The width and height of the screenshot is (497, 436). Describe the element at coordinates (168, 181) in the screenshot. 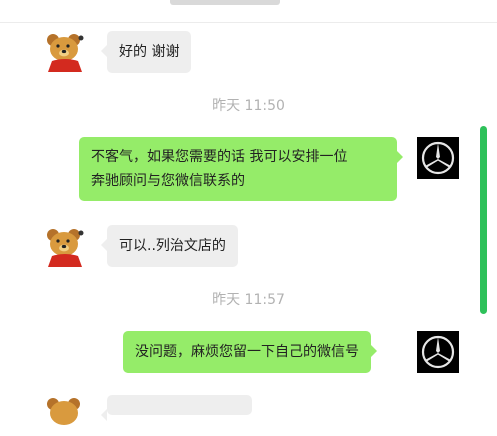

I see `message-text-line: 奔驰顾问与您微信联系的` at that location.